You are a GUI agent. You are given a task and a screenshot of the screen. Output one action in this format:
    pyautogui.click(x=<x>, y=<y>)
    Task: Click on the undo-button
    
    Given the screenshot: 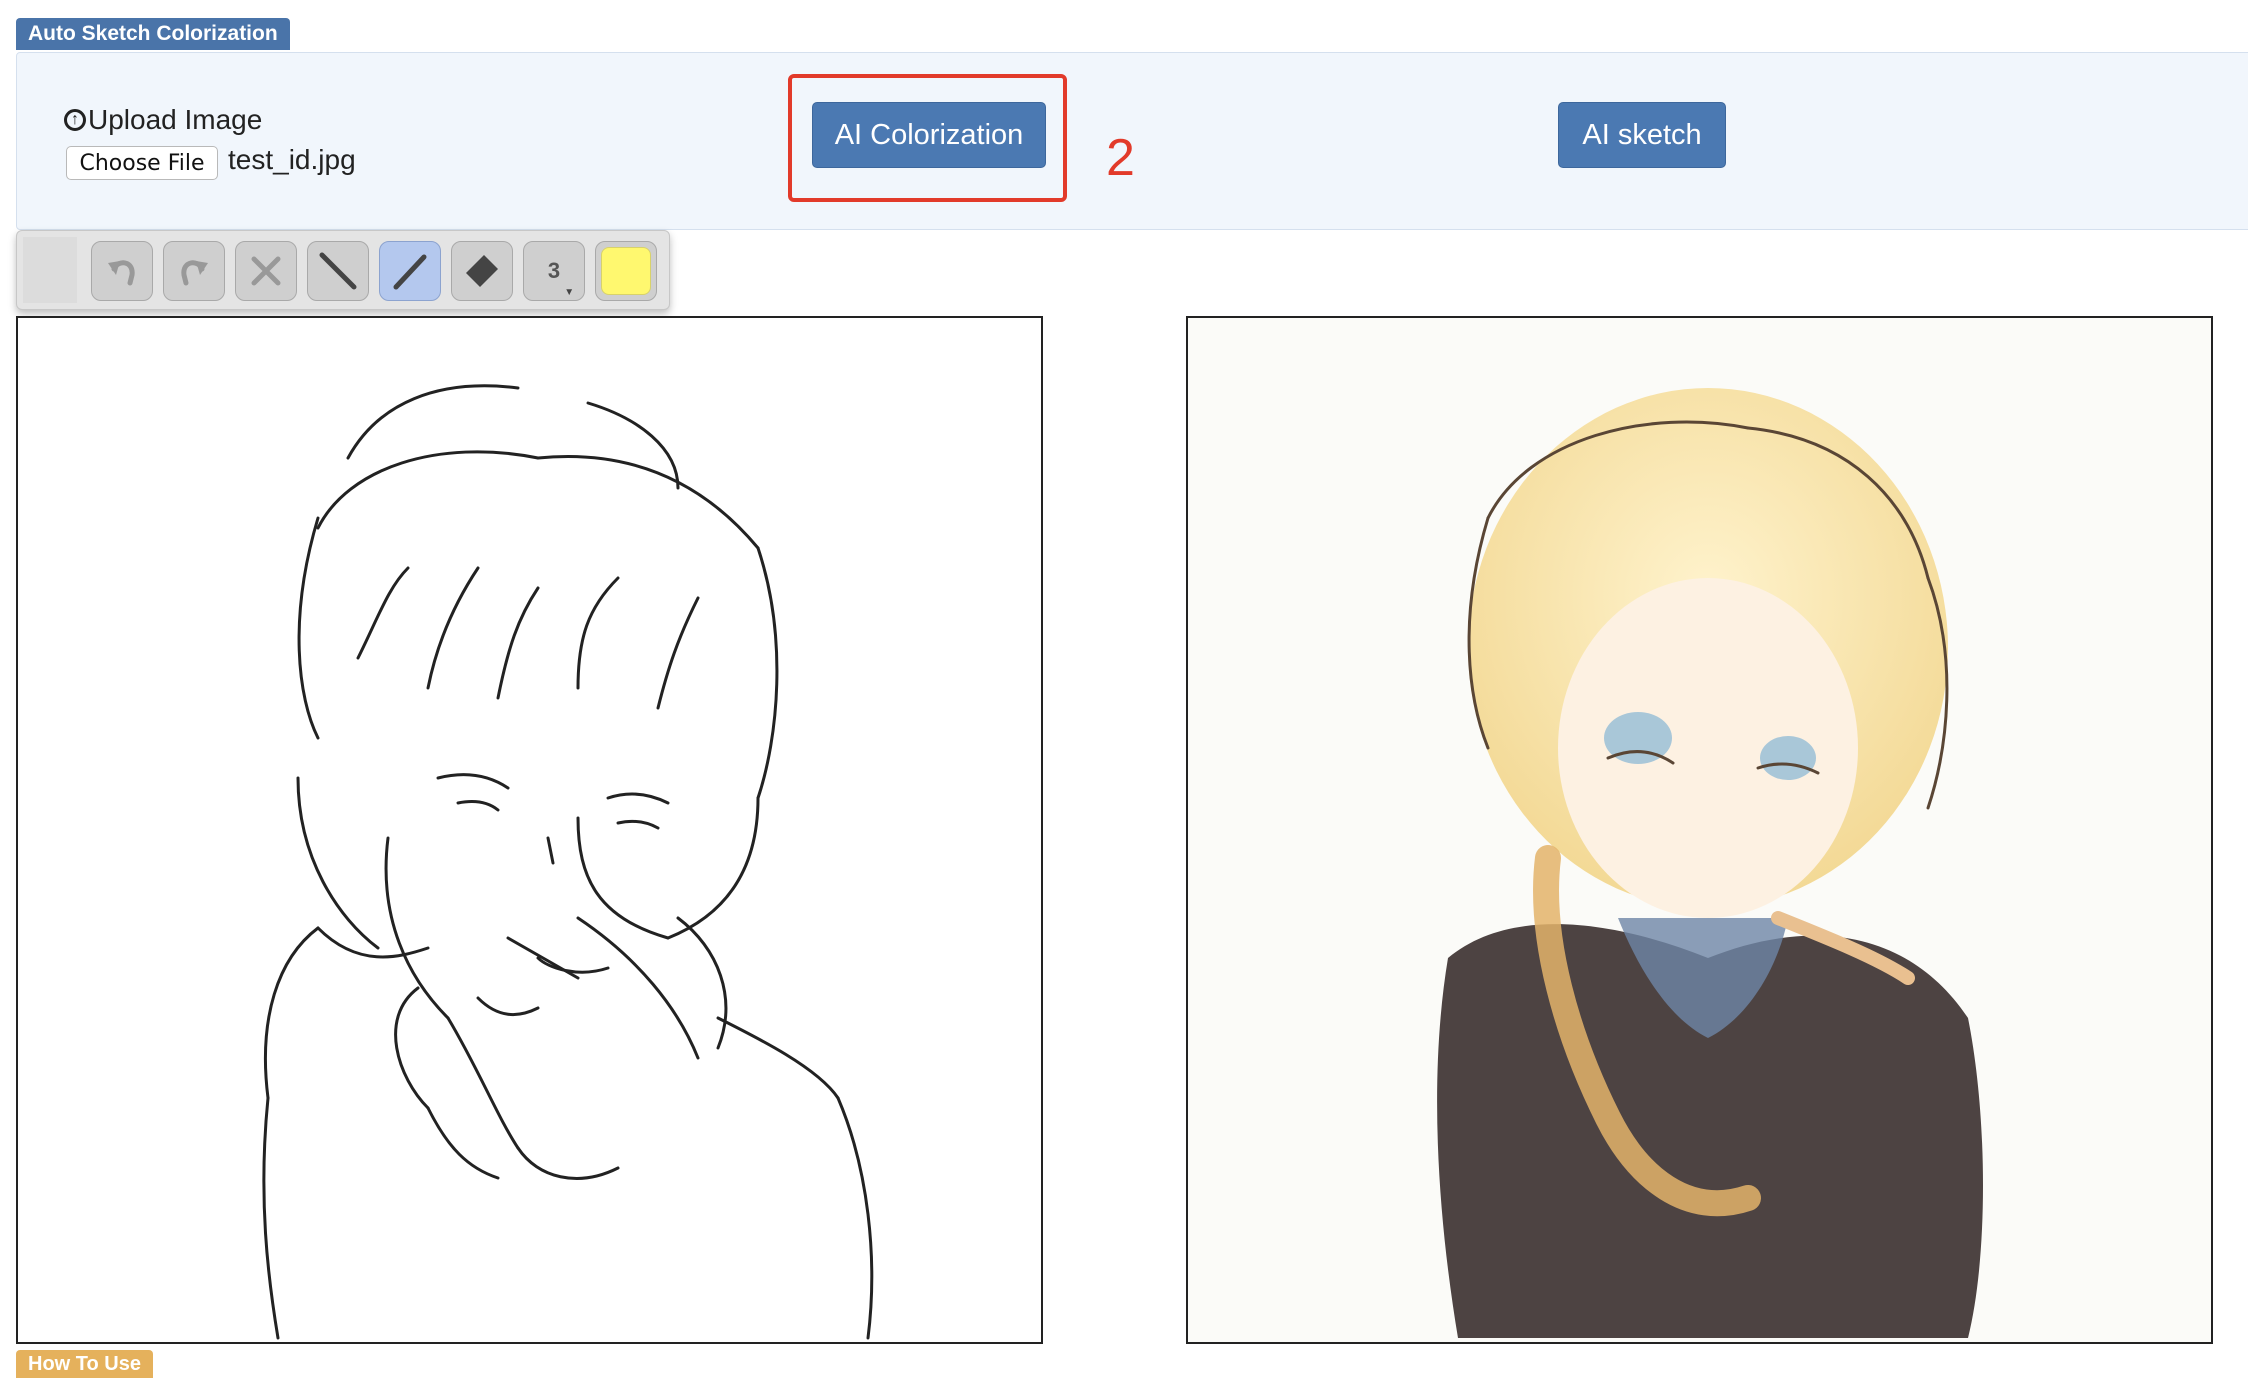 What is the action you would take?
    pyautogui.click(x=122, y=271)
    